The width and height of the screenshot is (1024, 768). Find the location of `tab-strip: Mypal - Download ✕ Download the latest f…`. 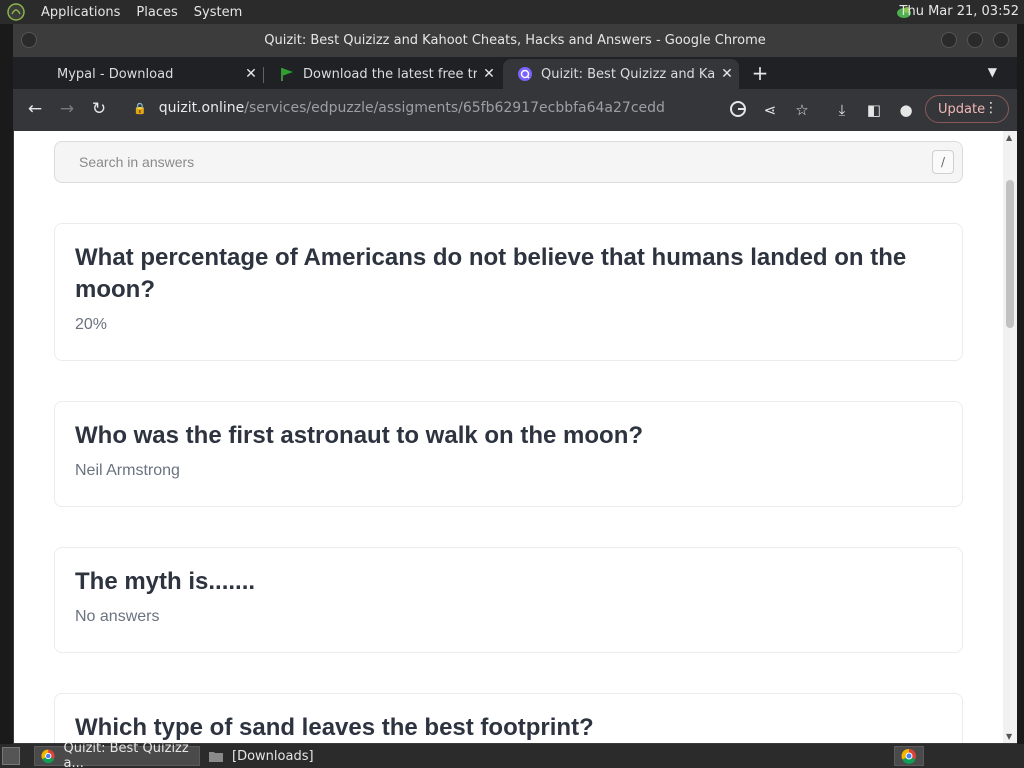

tab-strip: Mypal - Download ✕ Download the latest f… is located at coordinates (515, 73).